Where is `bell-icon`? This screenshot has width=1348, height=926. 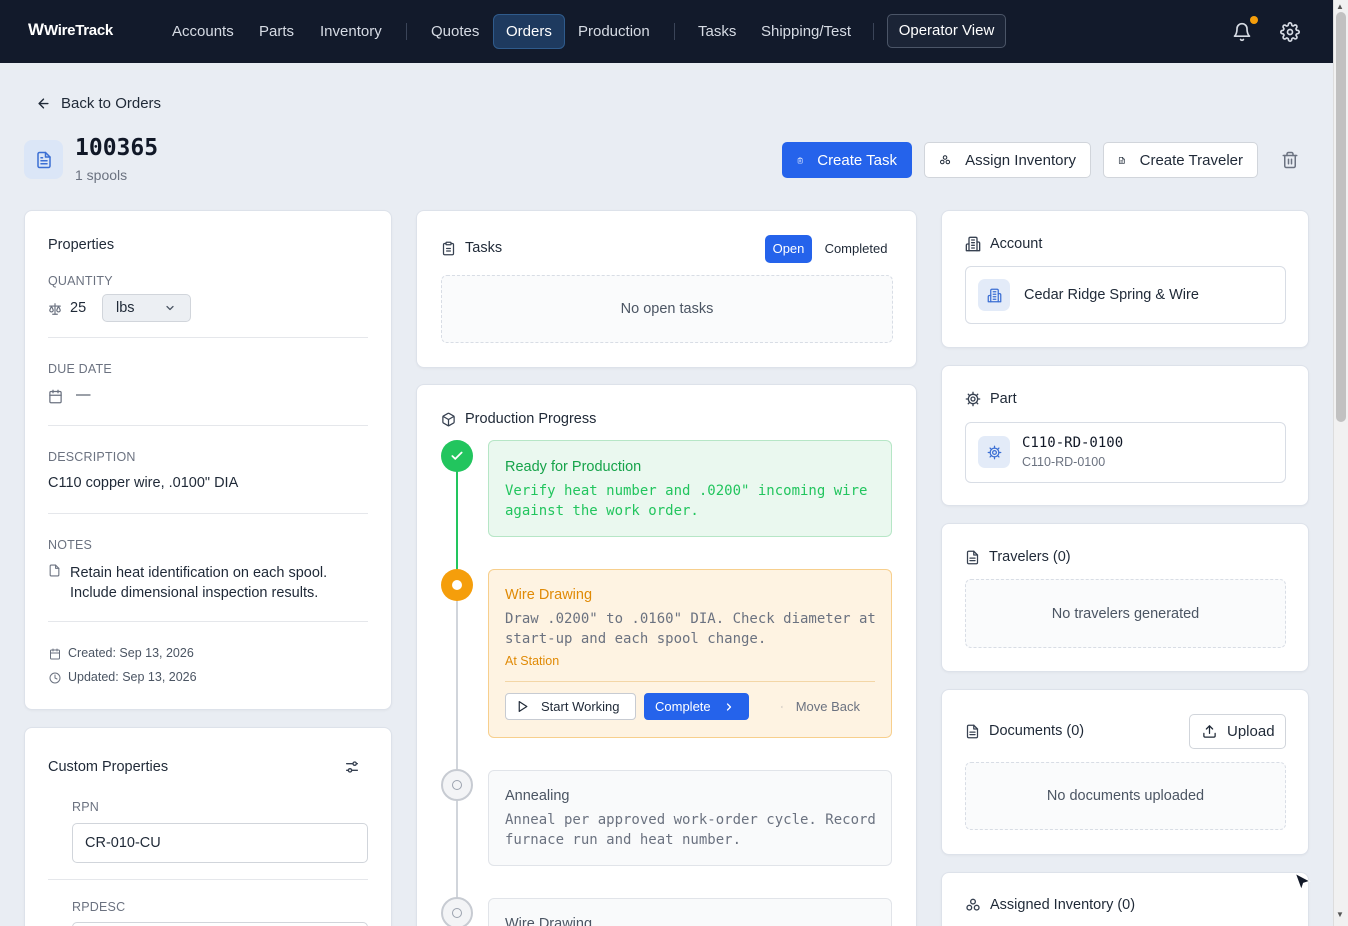 bell-icon is located at coordinates (1242, 32).